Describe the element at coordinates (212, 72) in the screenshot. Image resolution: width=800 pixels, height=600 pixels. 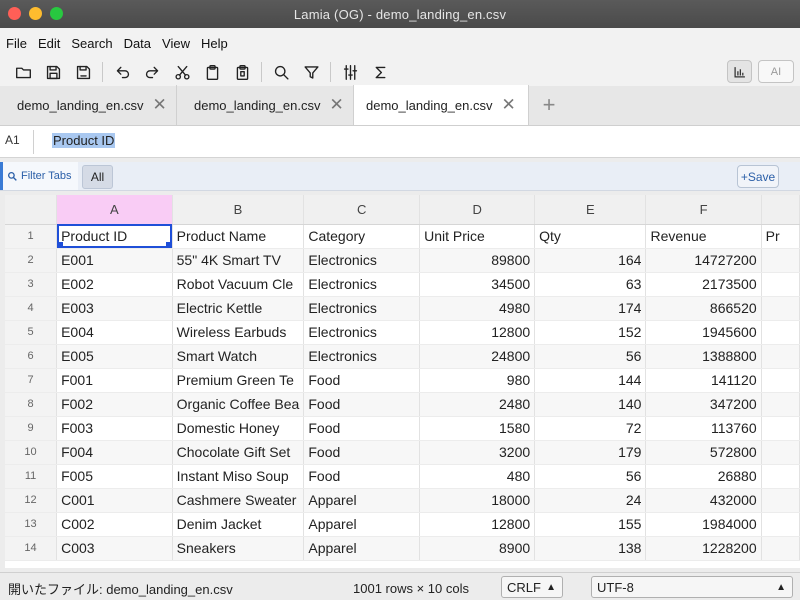
I see `copy-button` at that location.